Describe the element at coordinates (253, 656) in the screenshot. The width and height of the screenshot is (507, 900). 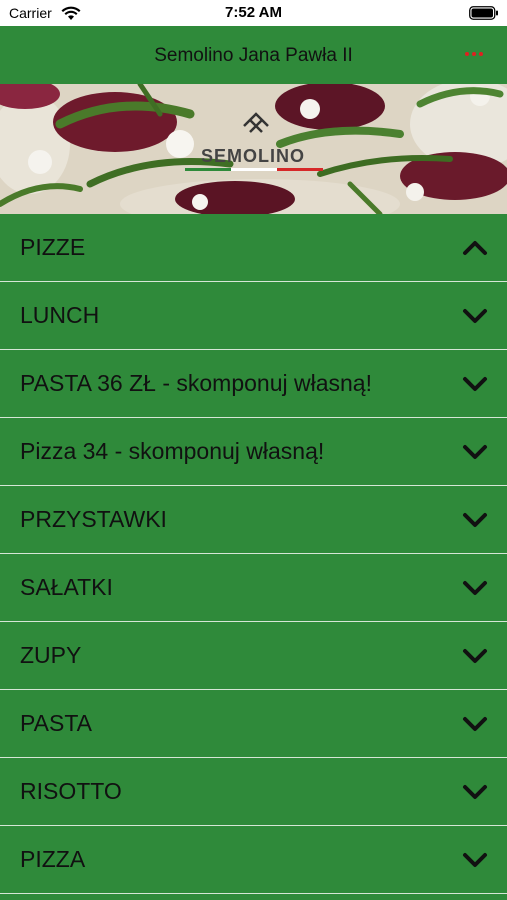
I see `menu-category-row: ZUPY` at that location.